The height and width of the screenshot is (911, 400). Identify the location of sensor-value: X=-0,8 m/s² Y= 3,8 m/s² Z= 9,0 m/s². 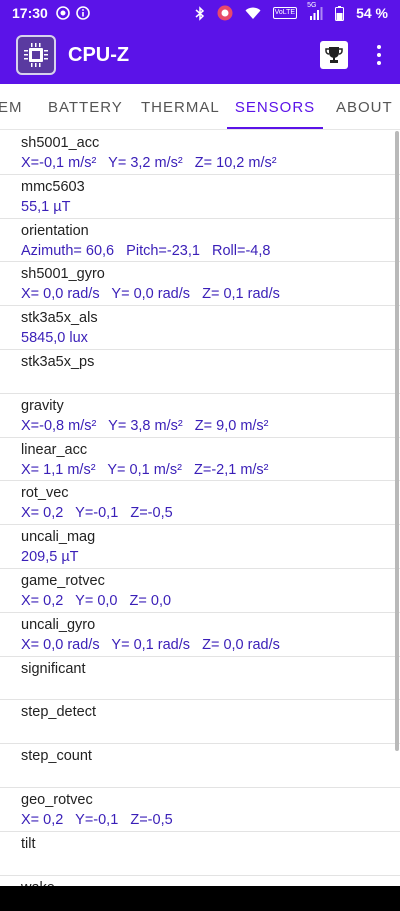
(145, 425).